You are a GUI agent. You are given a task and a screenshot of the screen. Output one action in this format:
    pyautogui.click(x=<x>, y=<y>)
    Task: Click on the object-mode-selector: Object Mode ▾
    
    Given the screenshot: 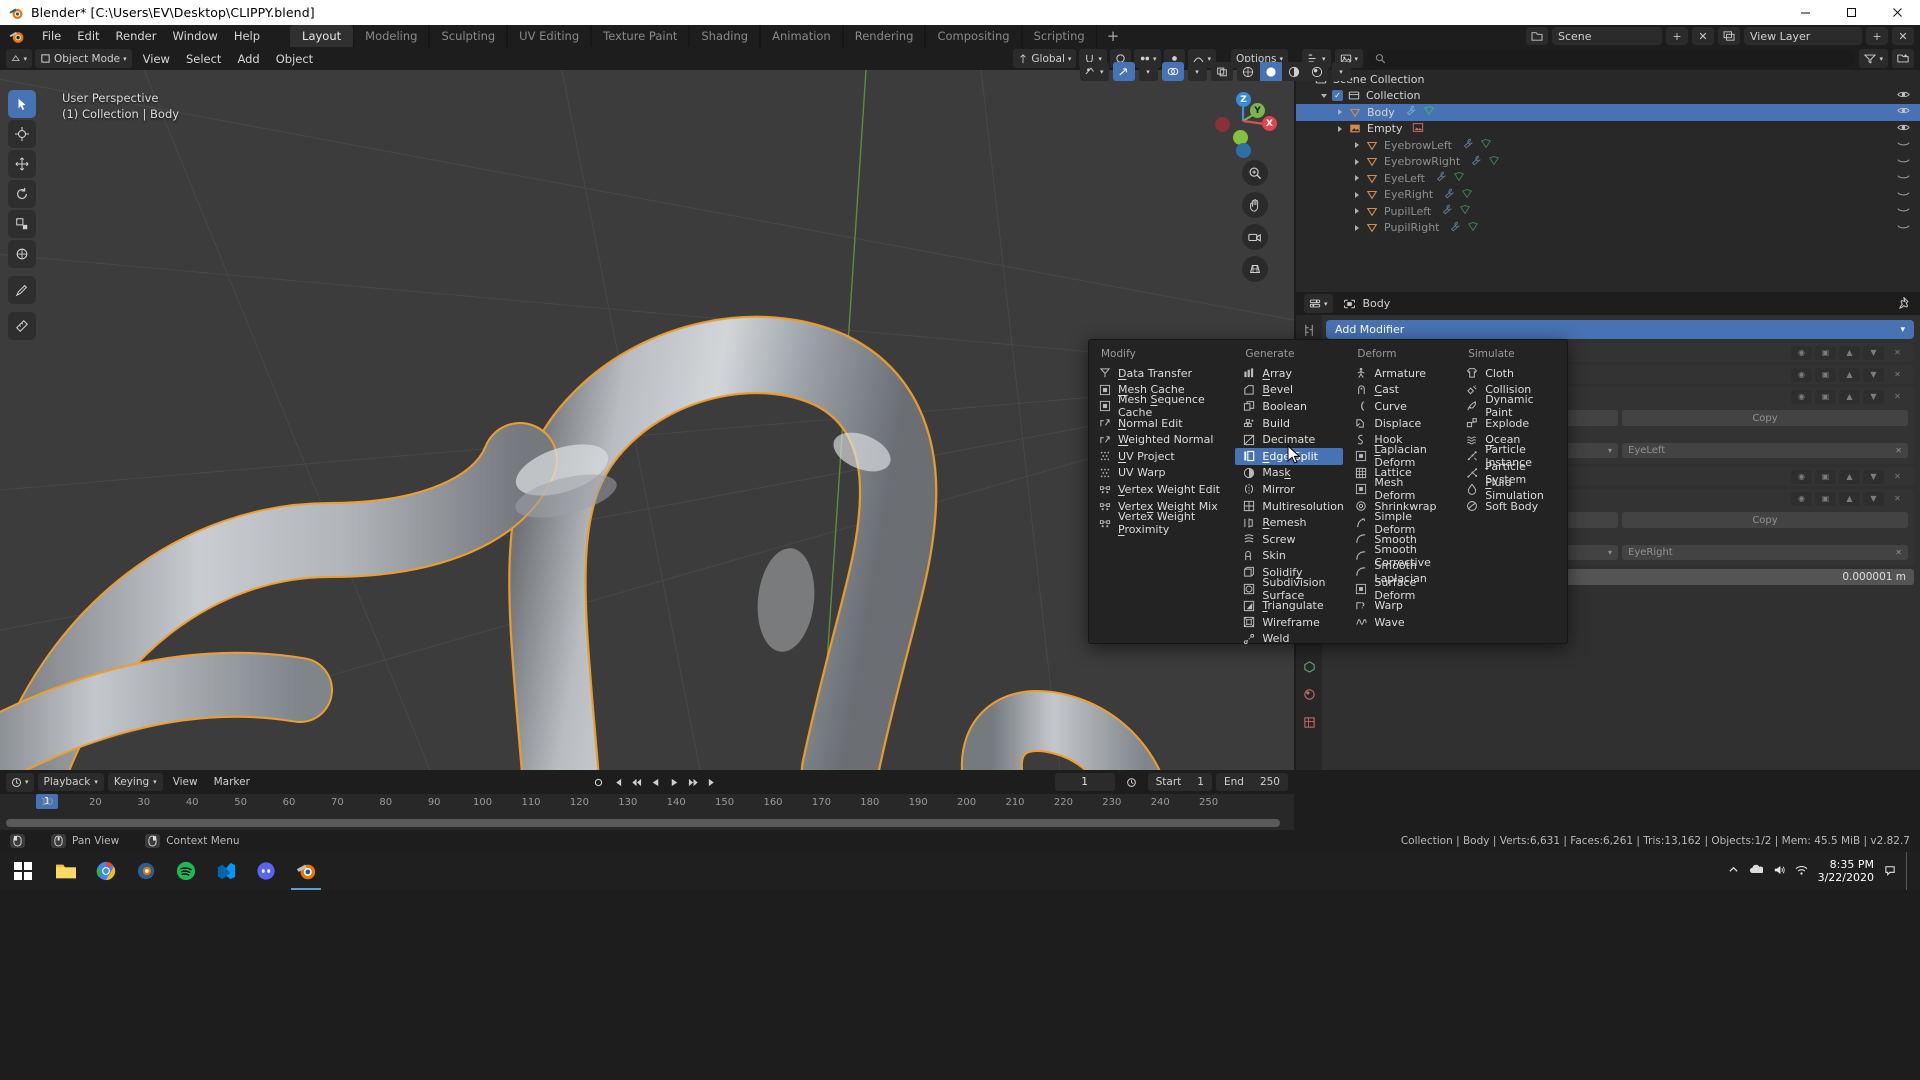 What is the action you would take?
    pyautogui.click(x=83, y=58)
    